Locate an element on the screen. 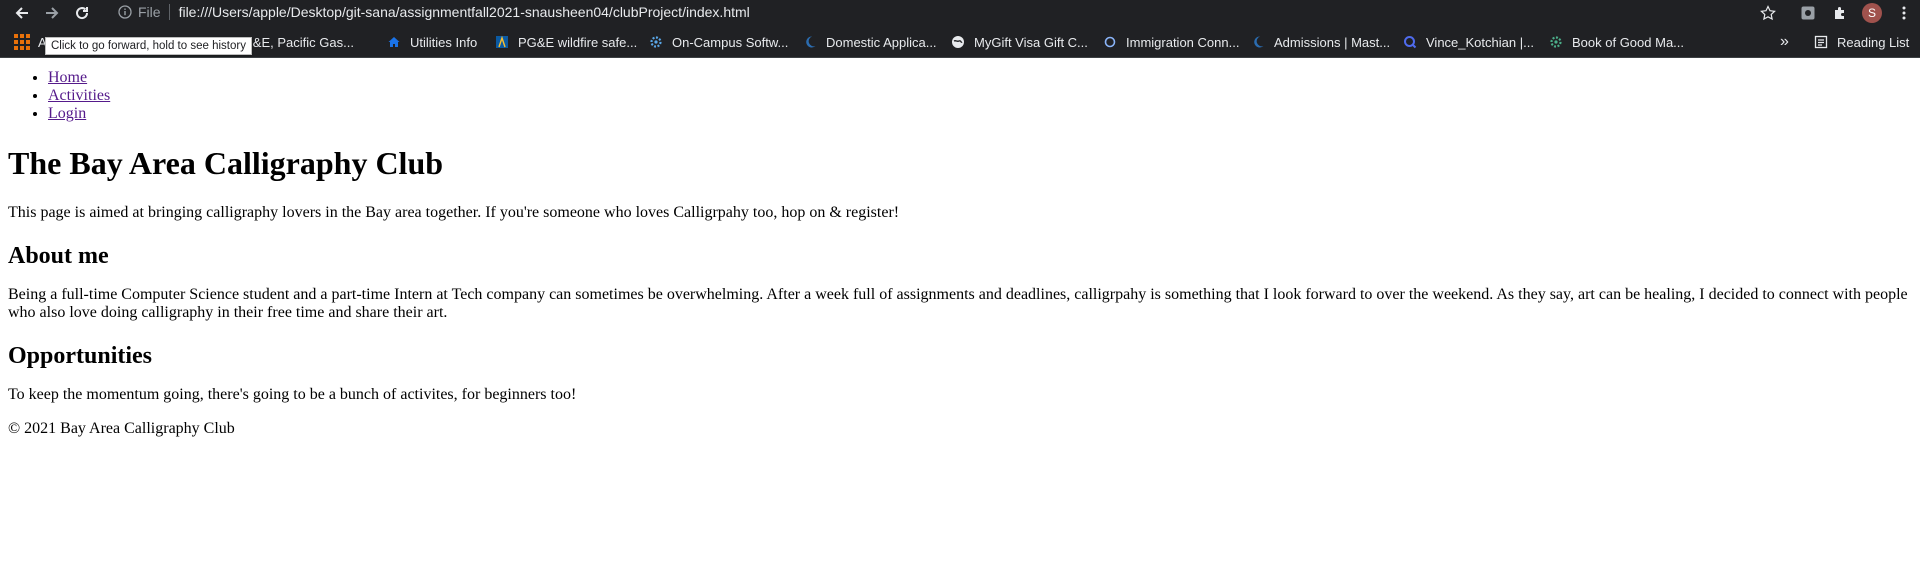 The image size is (1920, 576). bookmark-label: Utilities Info is located at coordinates (444, 42).